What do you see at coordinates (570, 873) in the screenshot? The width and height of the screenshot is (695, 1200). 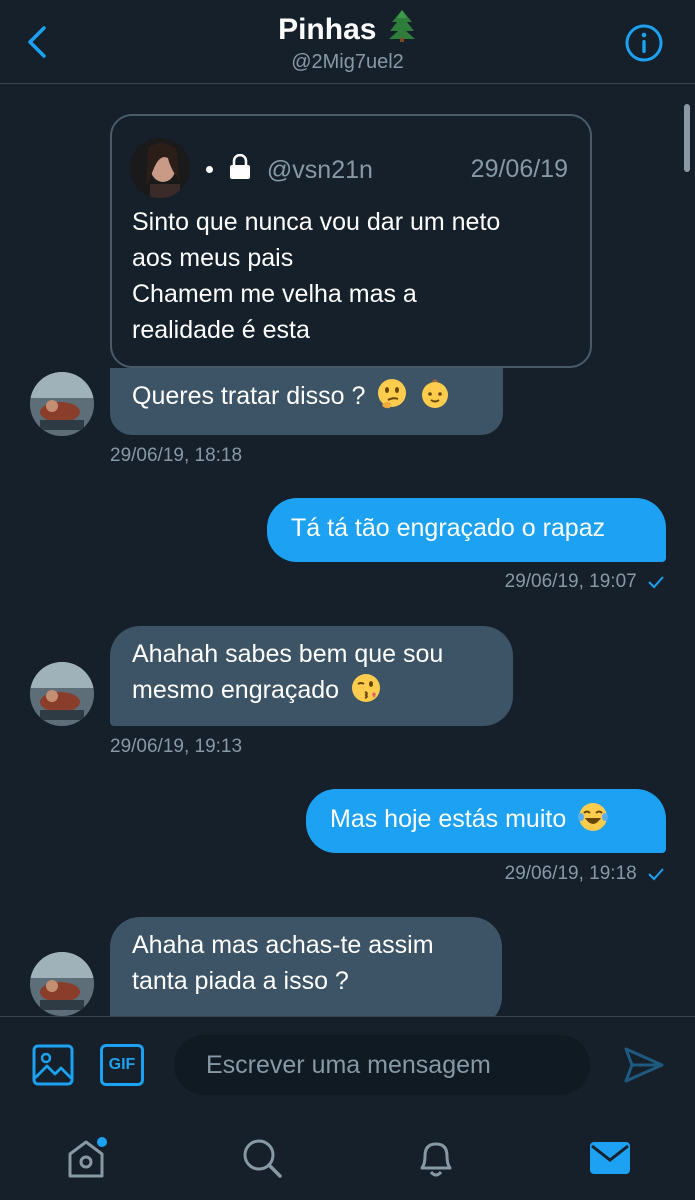 I see `message-timestamp: 29/06/19, 19:18` at bounding box center [570, 873].